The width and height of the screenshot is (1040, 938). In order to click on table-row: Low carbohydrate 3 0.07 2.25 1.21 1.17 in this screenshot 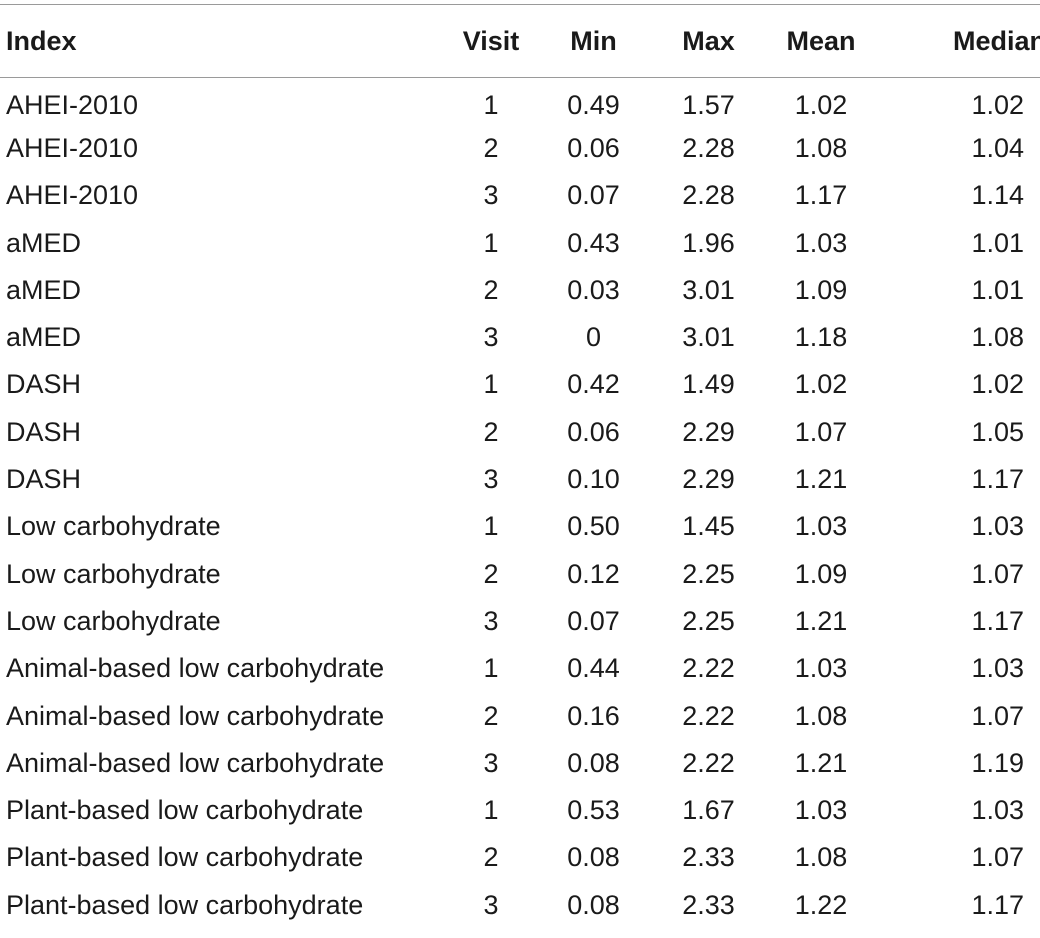, I will do `click(520, 621)`.